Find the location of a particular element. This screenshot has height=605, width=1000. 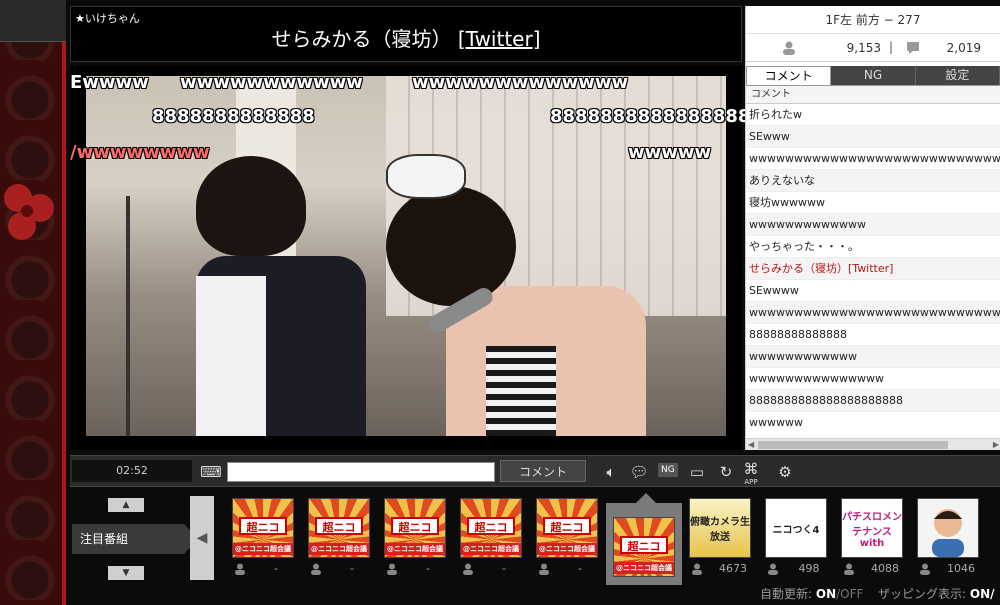

ng-toggle-icon: NG is located at coordinates (668, 470).